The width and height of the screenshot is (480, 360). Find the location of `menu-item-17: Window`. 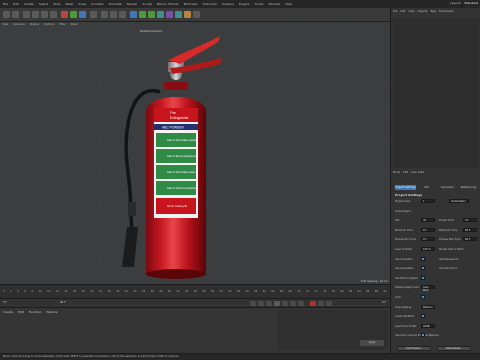

menu-item-17: Window is located at coordinates (274, 4).